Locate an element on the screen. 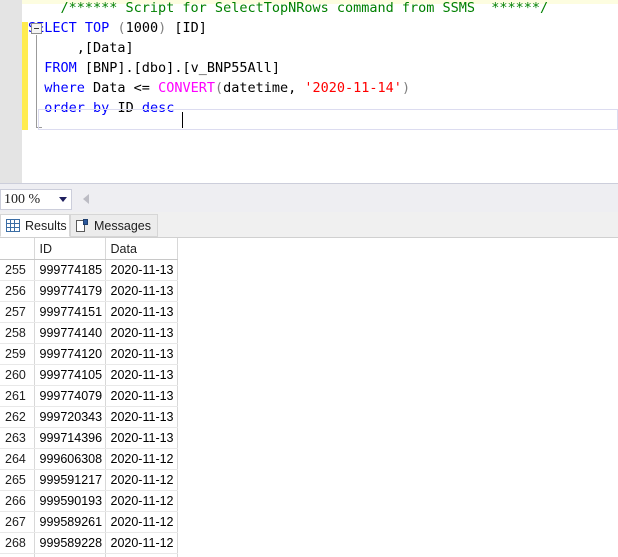 This screenshot has width=618, height=557. table-row: 2609997741052020-11-13 is located at coordinates (88, 375).